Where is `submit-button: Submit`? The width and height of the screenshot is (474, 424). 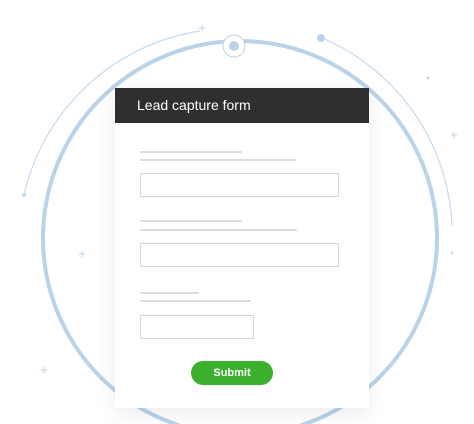 submit-button: Submit is located at coordinates (232, 373).